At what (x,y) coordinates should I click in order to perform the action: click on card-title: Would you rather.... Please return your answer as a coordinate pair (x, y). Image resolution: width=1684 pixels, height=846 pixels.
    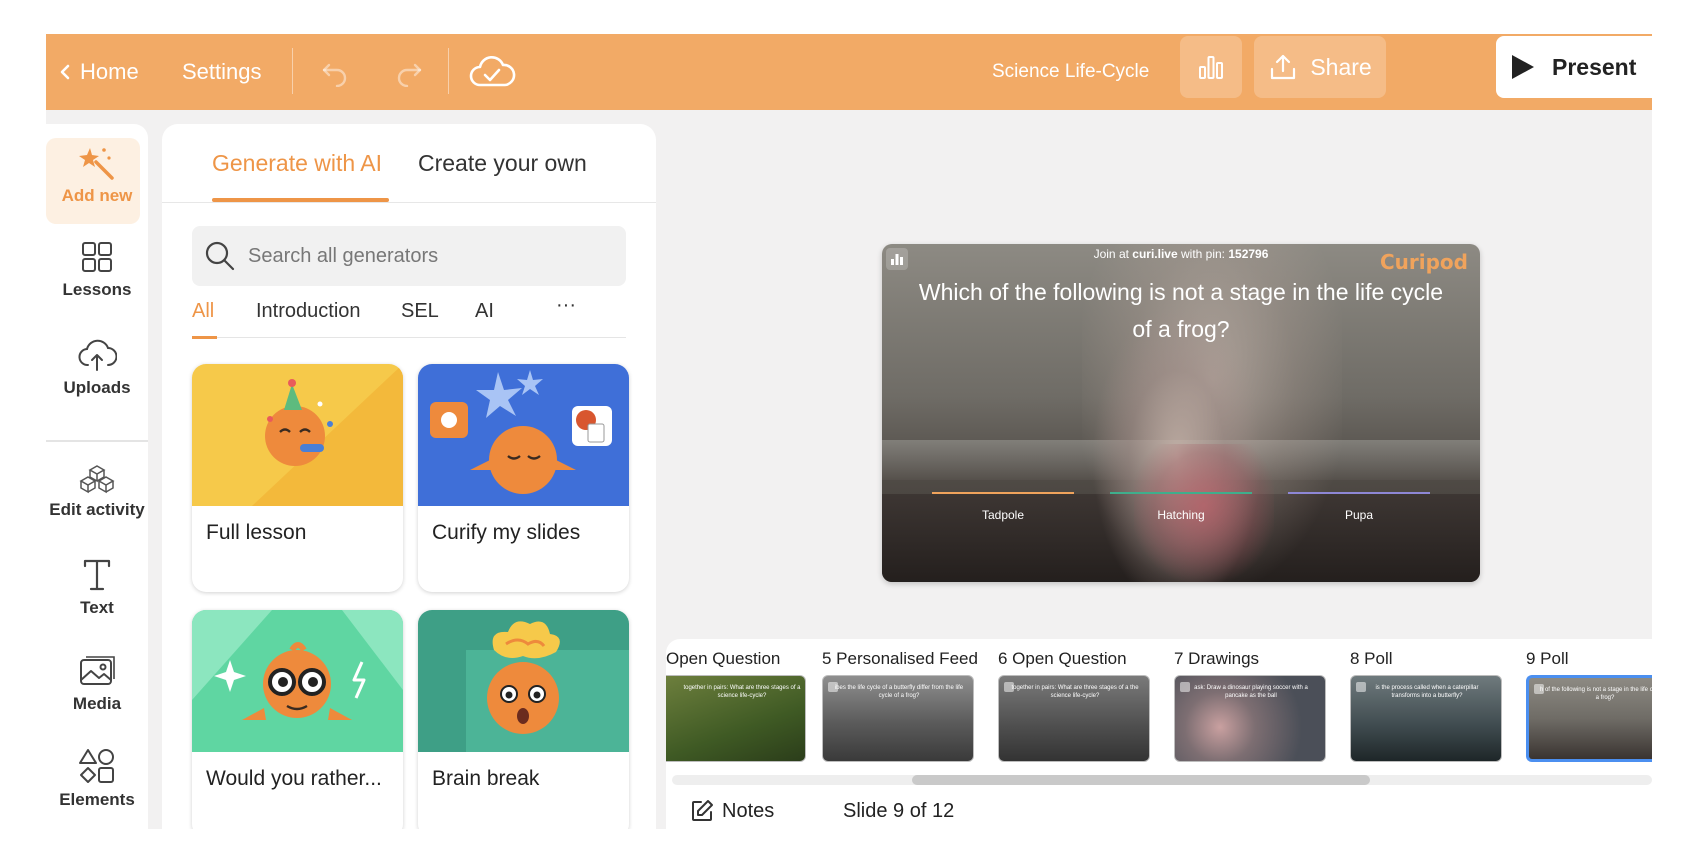
    Looking at the image, I should click on (294, 778).